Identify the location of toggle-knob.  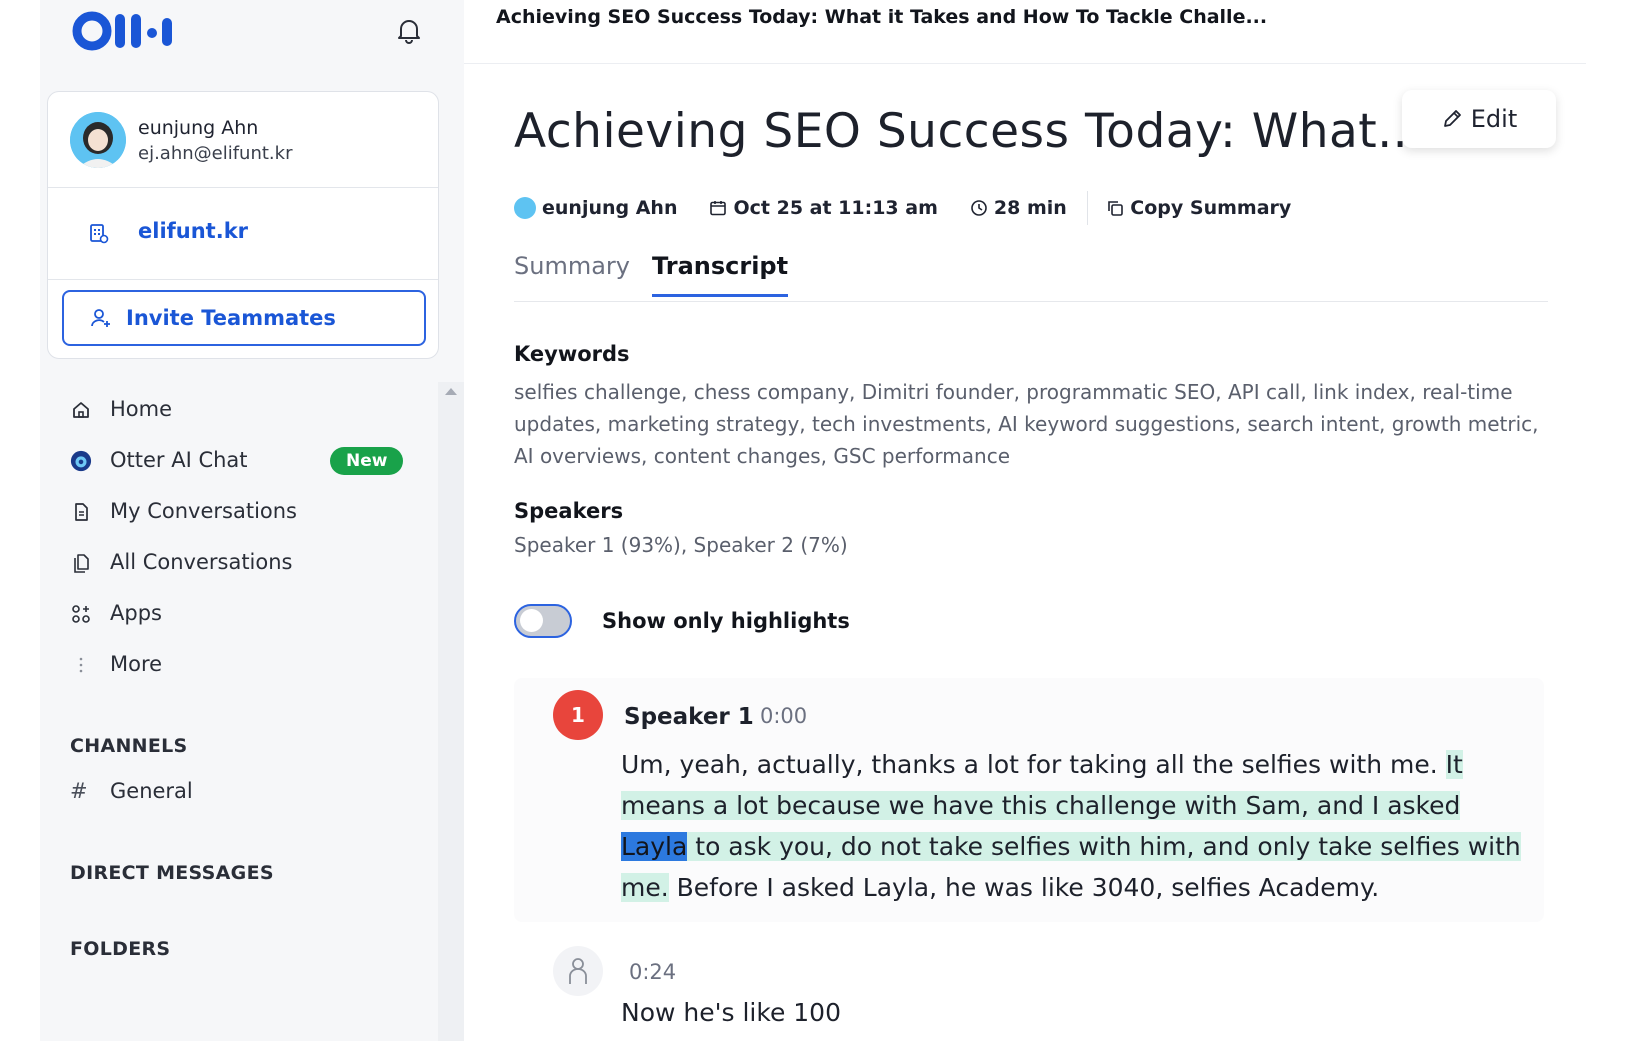
(531, 620).